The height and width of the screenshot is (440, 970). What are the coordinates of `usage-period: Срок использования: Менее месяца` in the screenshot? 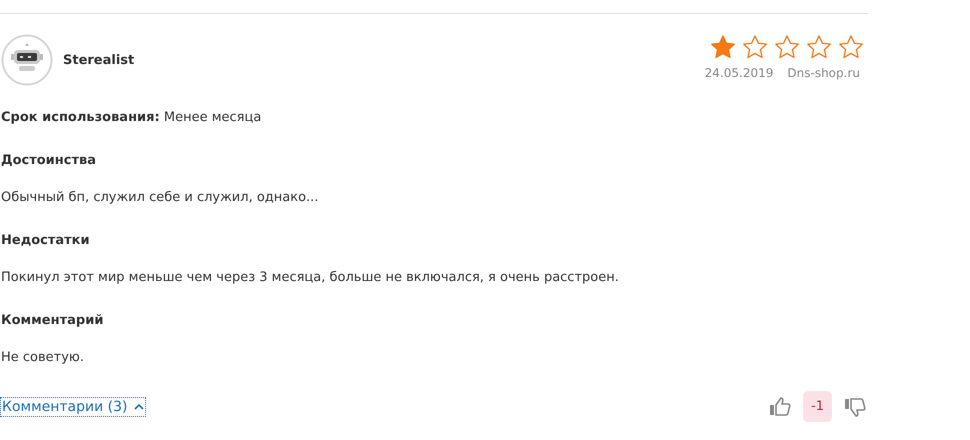 It's located at (131, 117).